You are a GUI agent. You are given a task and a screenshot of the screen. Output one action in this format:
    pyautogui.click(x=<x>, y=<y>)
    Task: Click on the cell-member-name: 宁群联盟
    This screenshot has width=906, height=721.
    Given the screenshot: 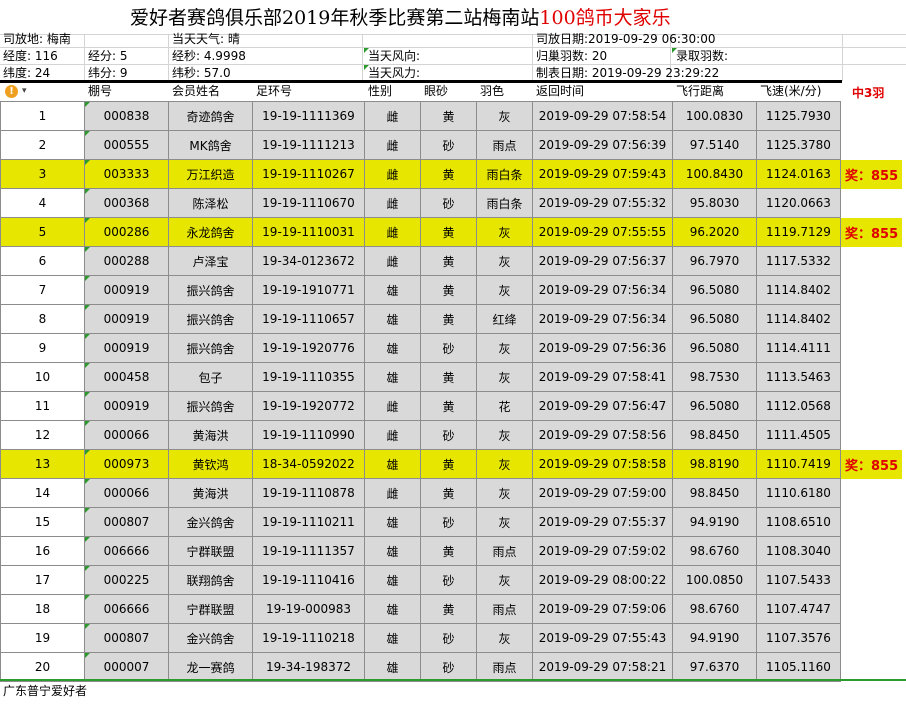 What is the action you would take?
    pyautogui.click(x=210, y=609)
    